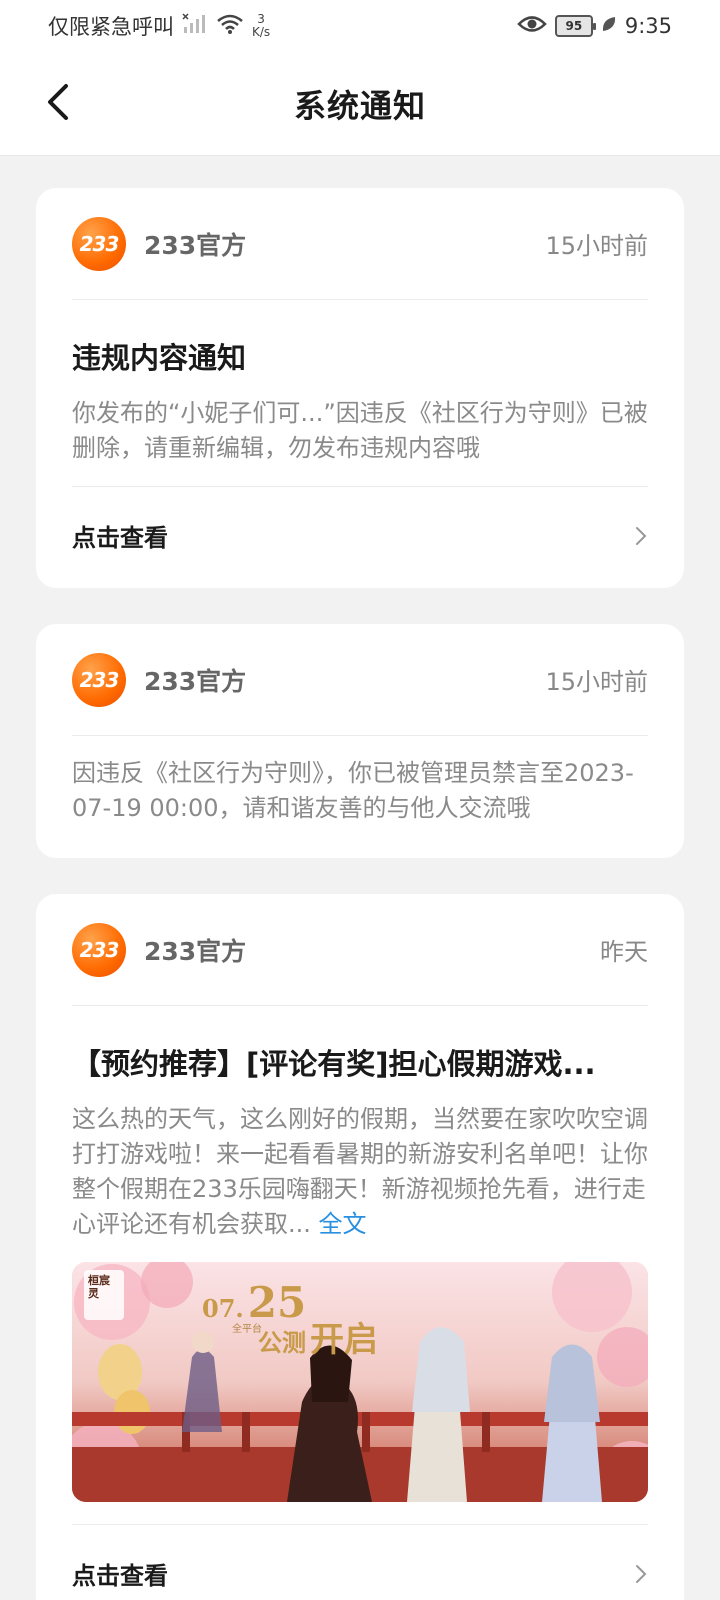 This screenshot has height=1600, width=720. Describe the element at coordinates (111, 27) in the screenshot. I see `carrier-text: 仅限紧急呼叫` at that location.